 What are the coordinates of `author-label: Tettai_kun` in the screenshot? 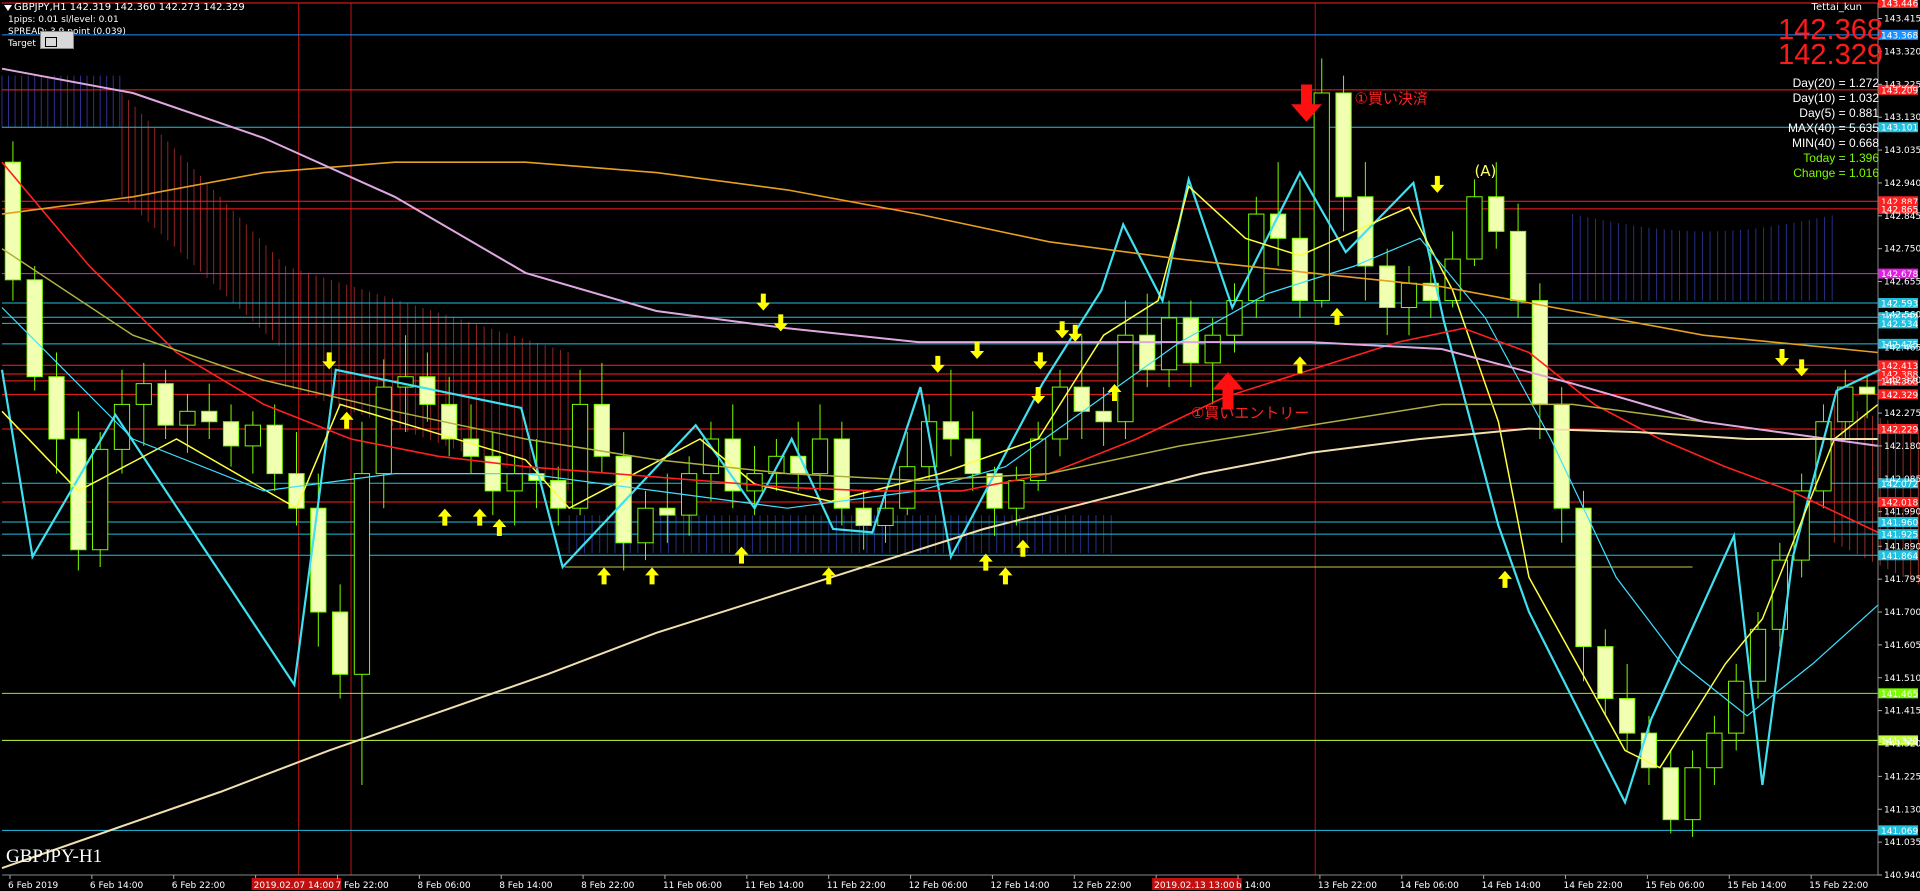 It's located at (1836, 7).